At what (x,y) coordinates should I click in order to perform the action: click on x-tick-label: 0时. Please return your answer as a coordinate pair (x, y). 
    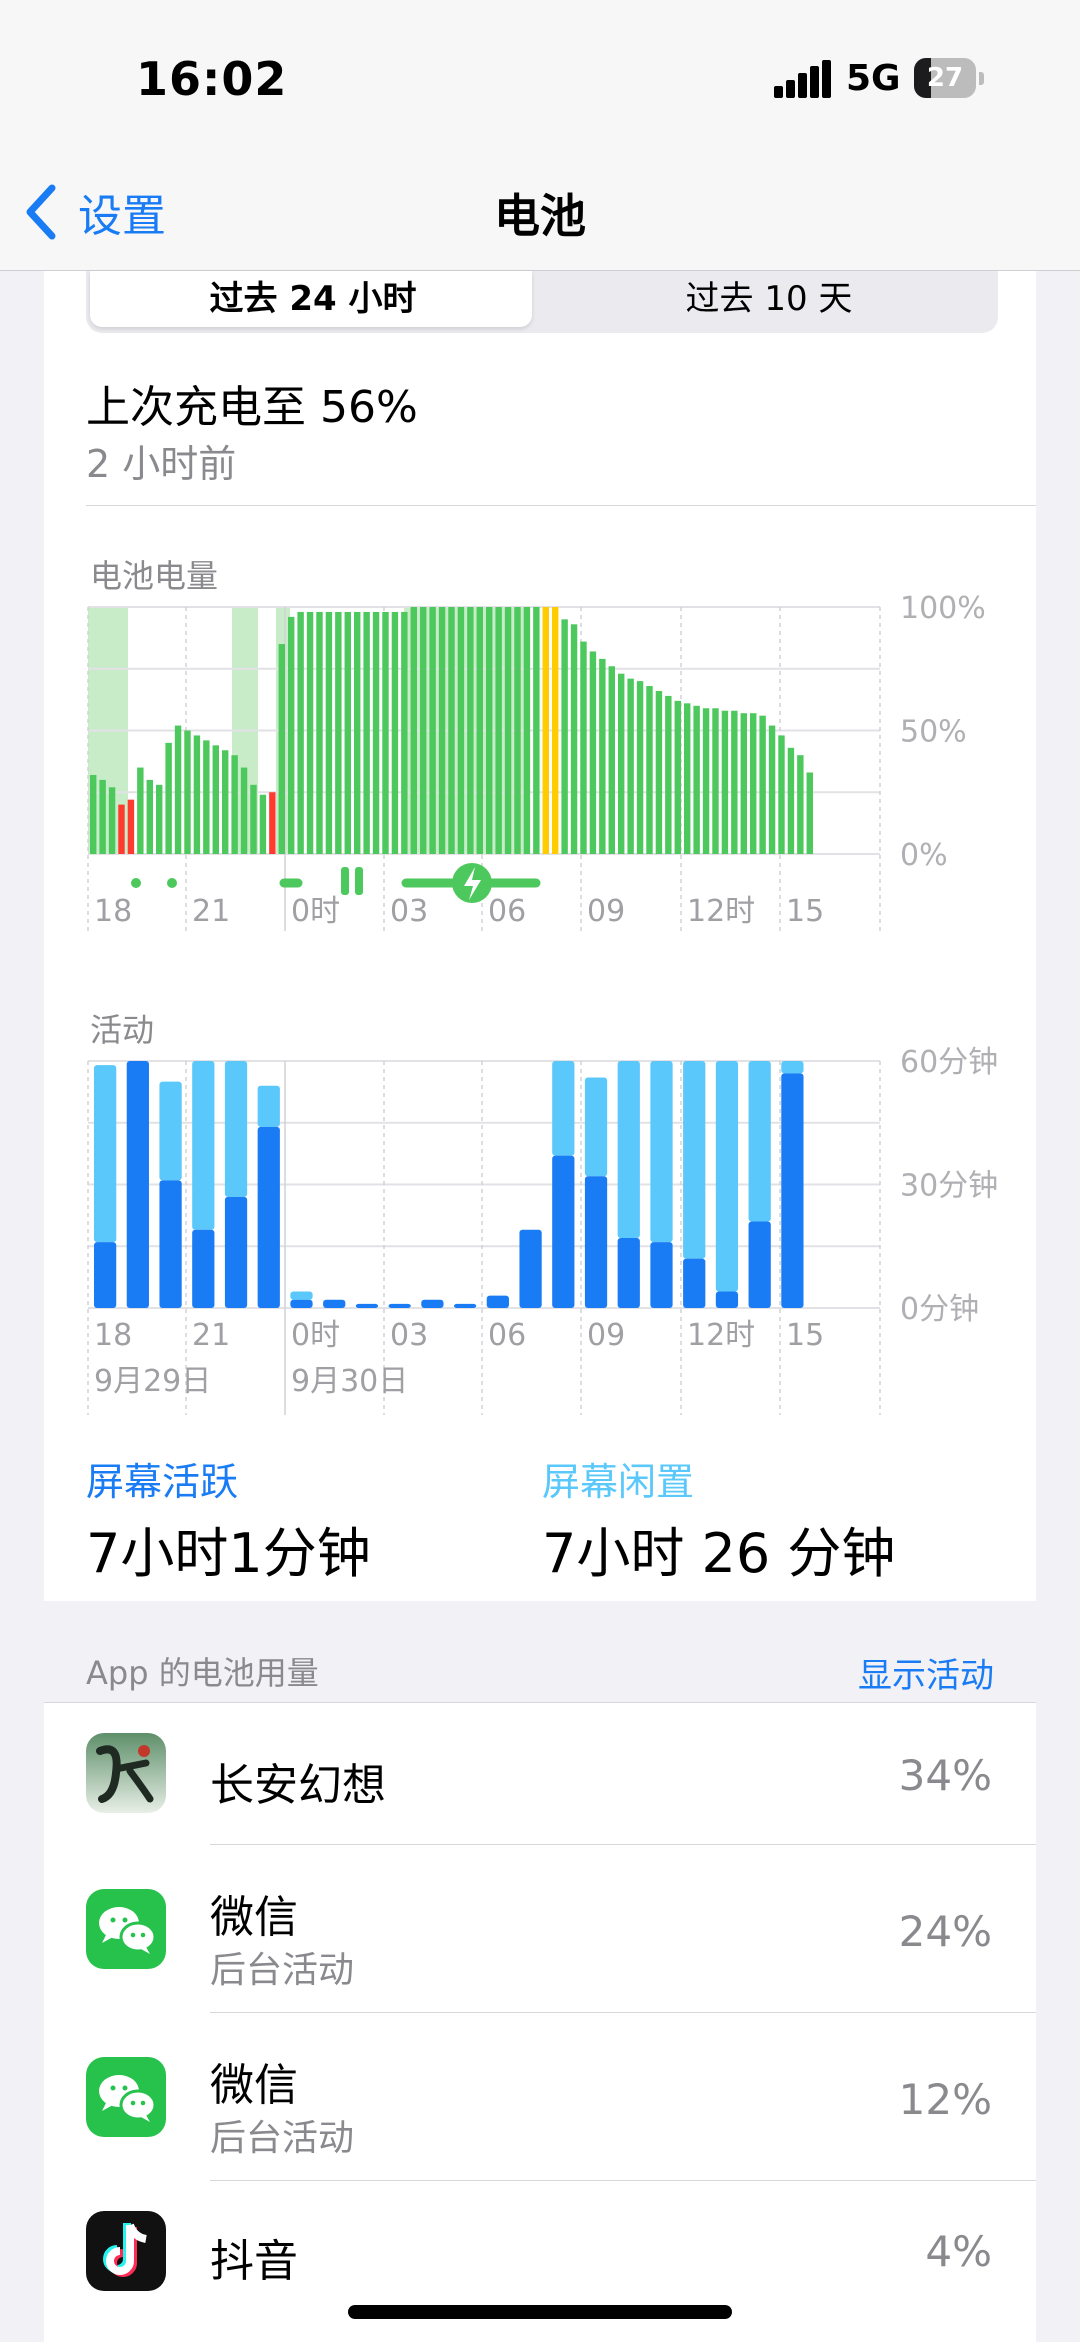
    Looking at the image, I should click on (315, 1335).